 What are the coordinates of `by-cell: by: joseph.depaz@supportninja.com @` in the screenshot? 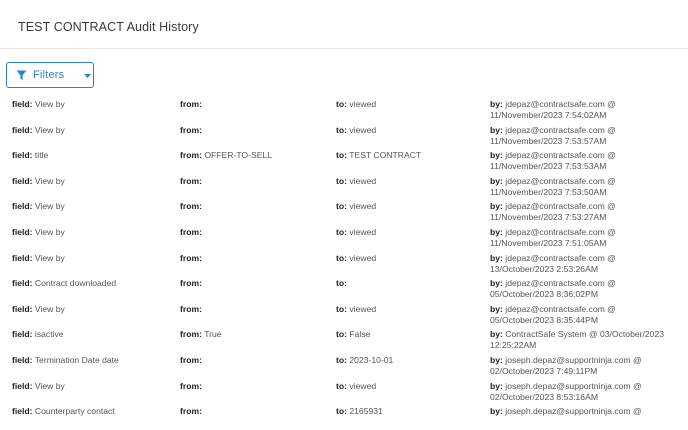 It's located at (566, 411).